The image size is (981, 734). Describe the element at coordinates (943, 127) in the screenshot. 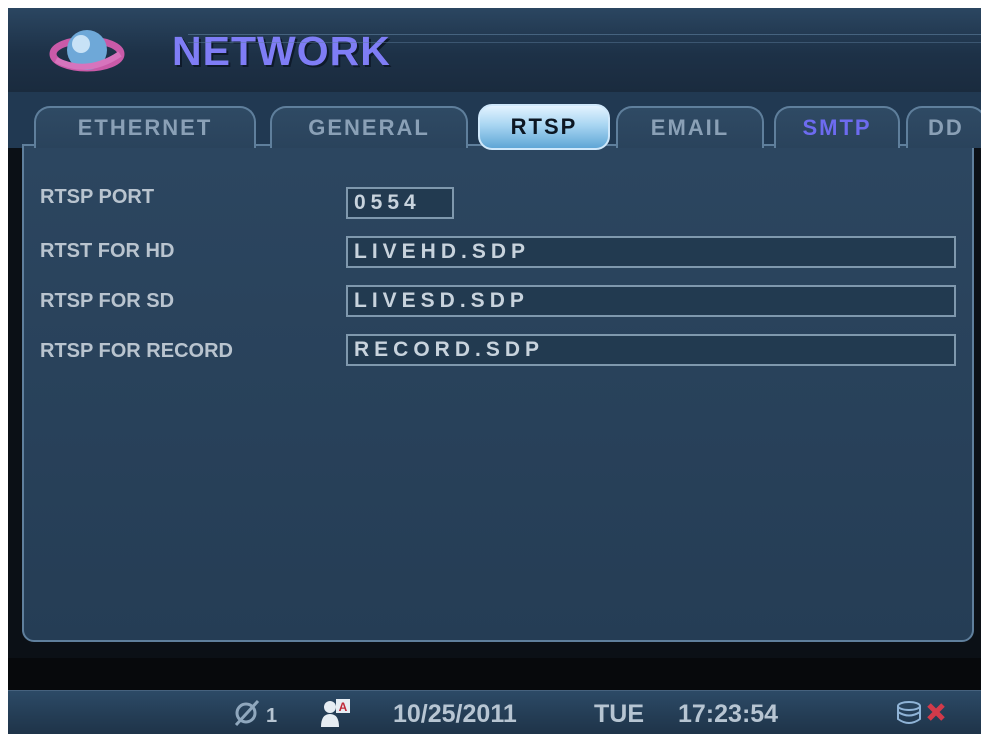

I see `tab-dd: DD` at that location.